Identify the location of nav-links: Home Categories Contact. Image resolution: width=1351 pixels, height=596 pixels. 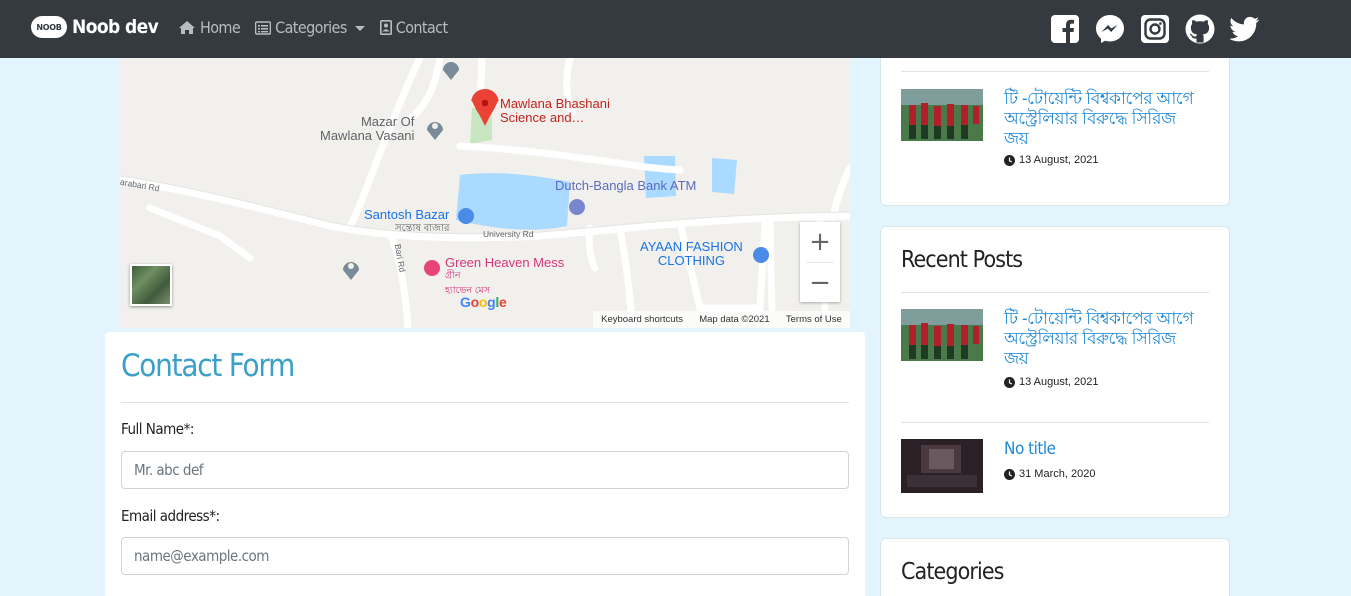
(320, 27).